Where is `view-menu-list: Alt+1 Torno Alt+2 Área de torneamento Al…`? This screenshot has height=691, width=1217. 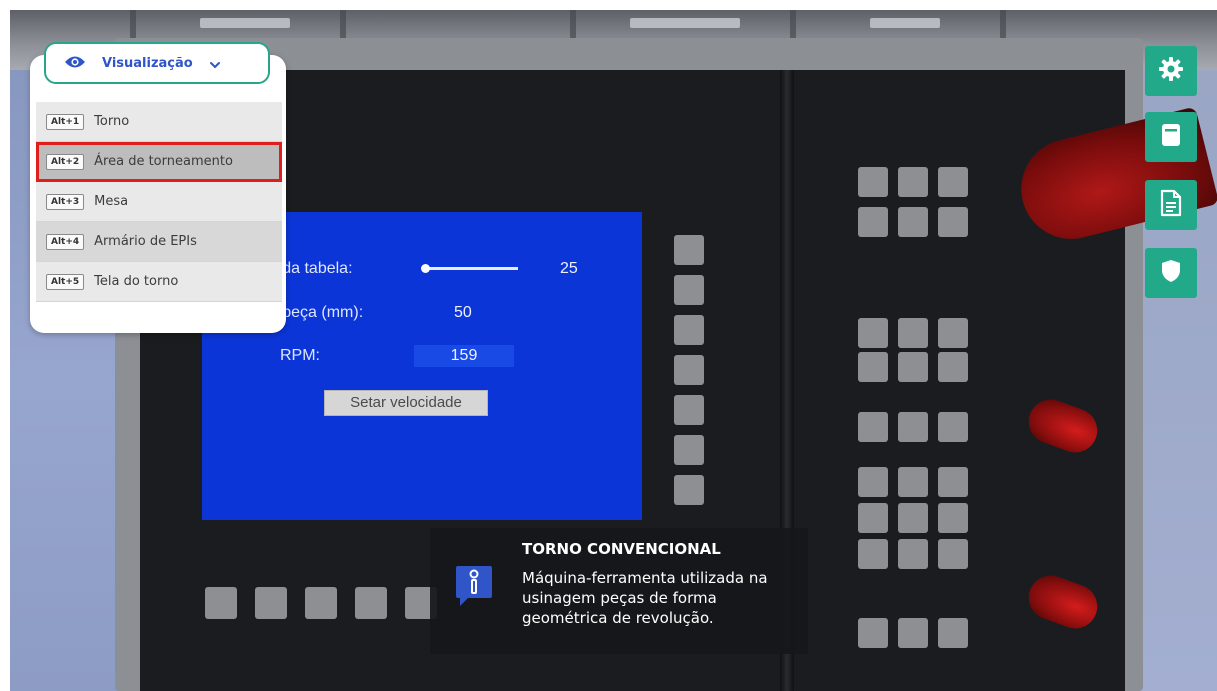
view-menu-list: Alt+1 Torno Alt+2 Área de torneamento Al… is located at coordinates (159, 202).